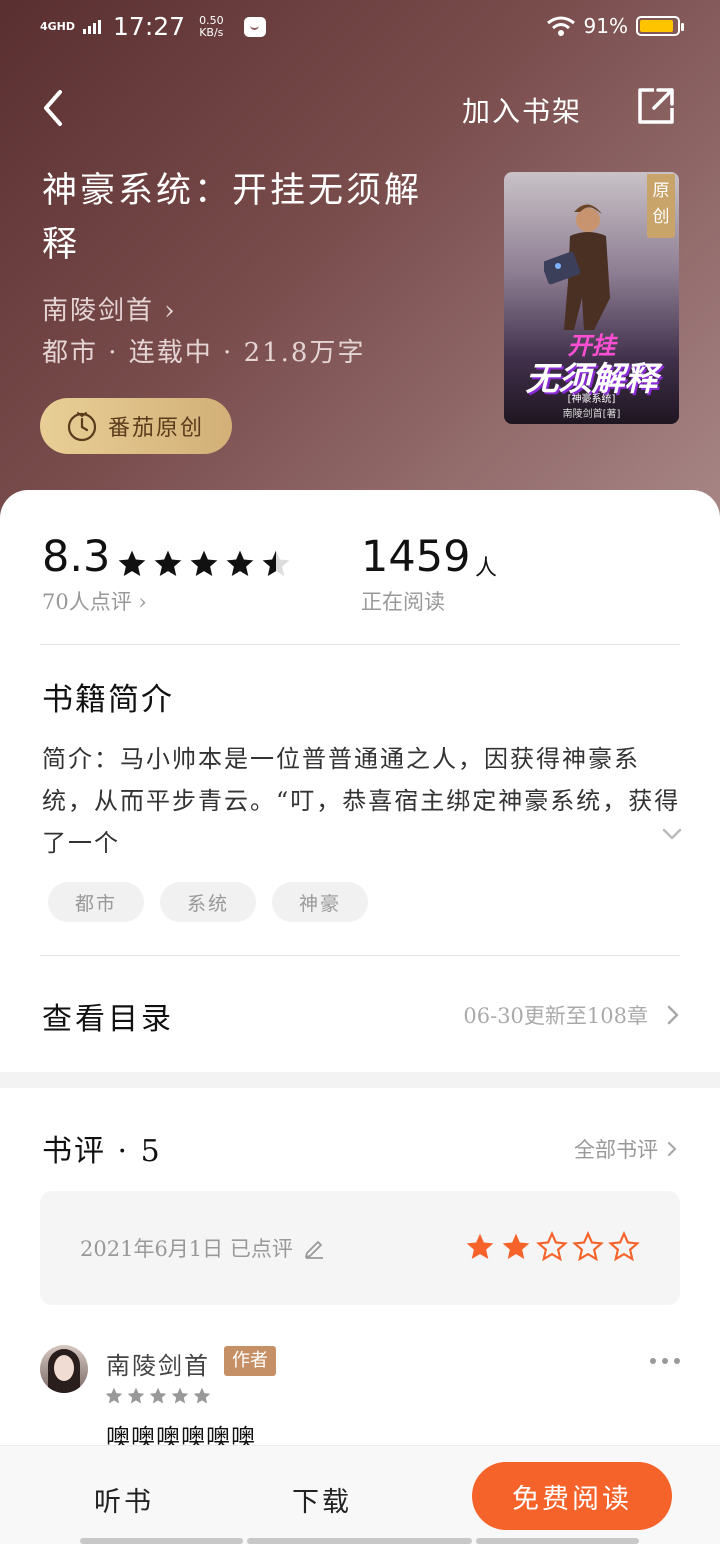 This screenshot has width=720, height=1544. Describe the element at coordinates (605, 26) in the screenshot. I see `battery-percent: 91%` at that location.